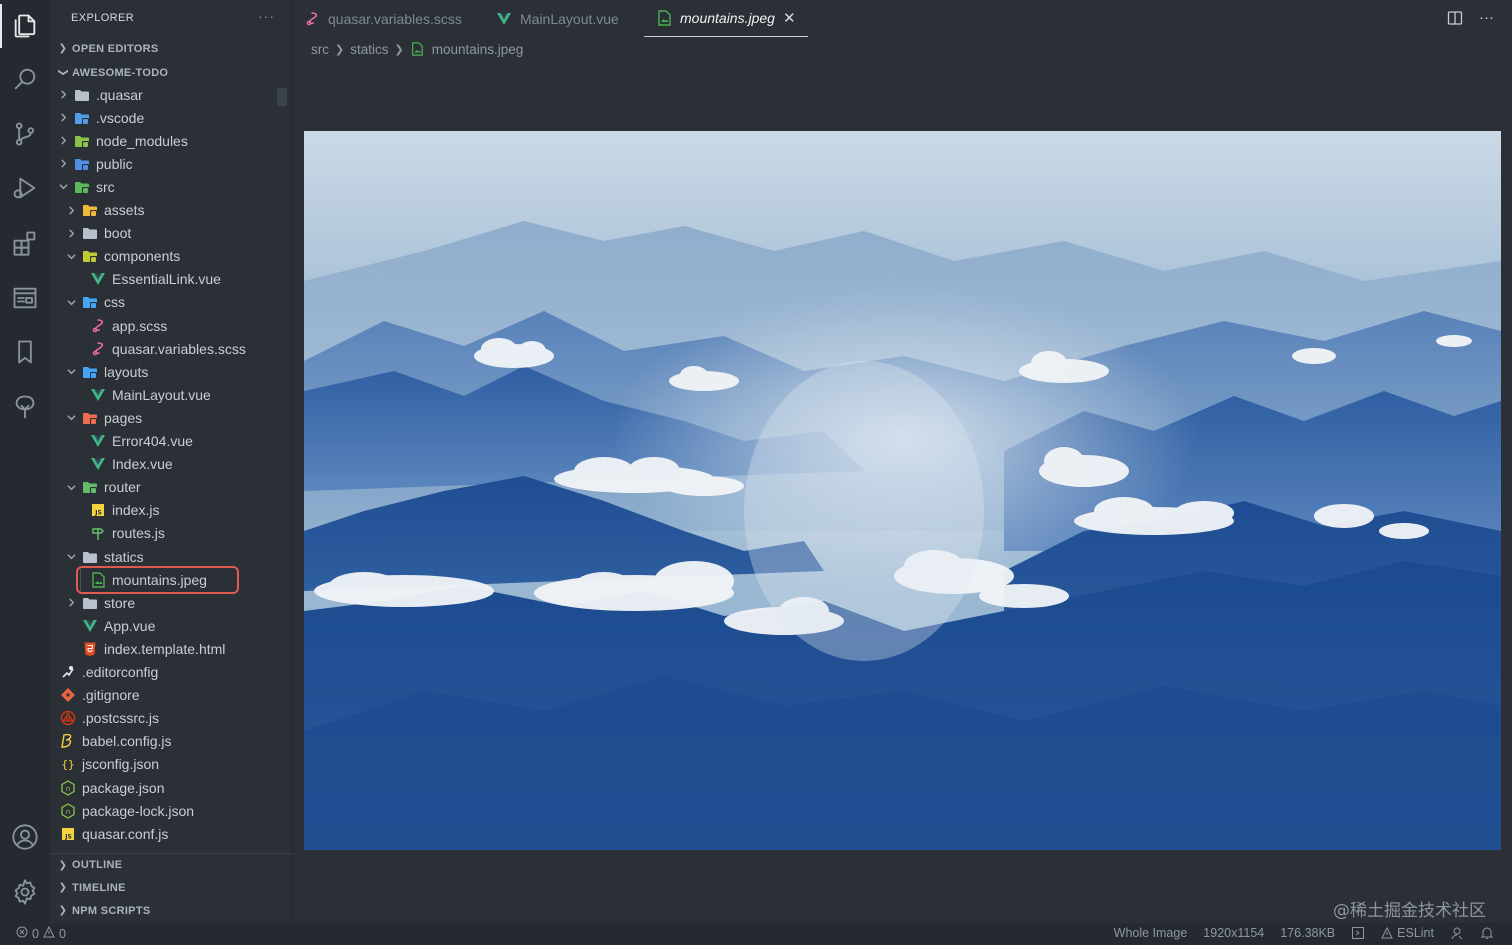 The image size is (1512, 945). Describe the element at coordinates (25, 837) in the screenshot. I see `account-icon` at that location.